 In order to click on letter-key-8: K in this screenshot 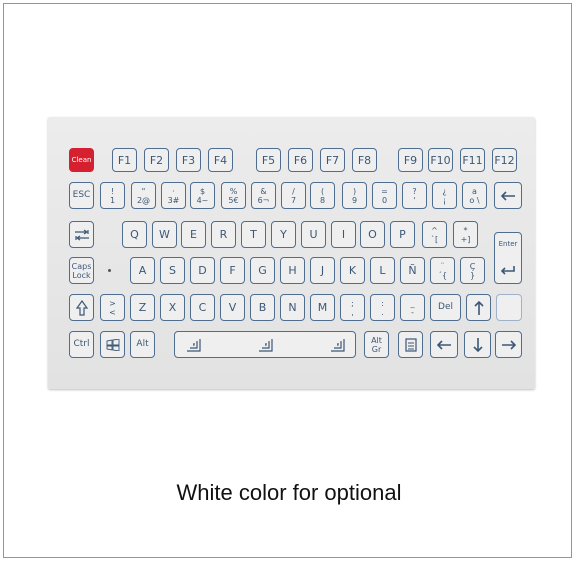, I will do `click(352, 270)`.